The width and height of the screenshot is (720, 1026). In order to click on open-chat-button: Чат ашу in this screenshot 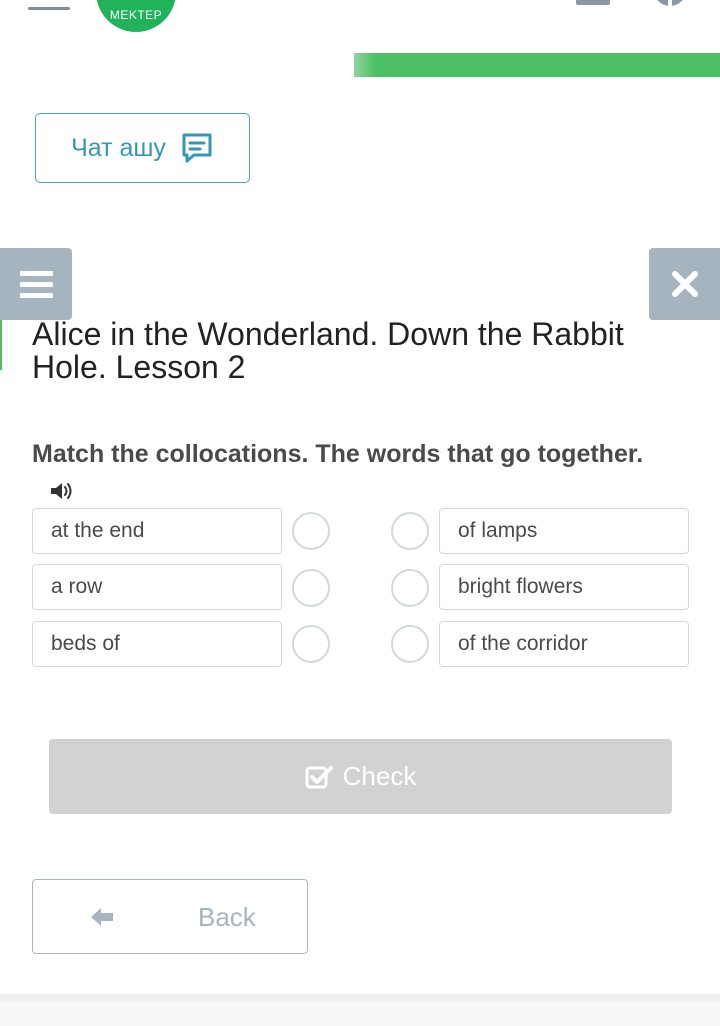, I will do `click(142, 148)`.